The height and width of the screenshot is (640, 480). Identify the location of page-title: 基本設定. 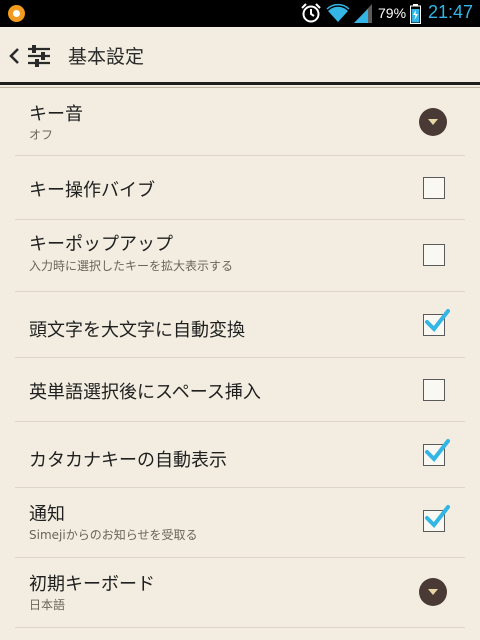
(106, 57).